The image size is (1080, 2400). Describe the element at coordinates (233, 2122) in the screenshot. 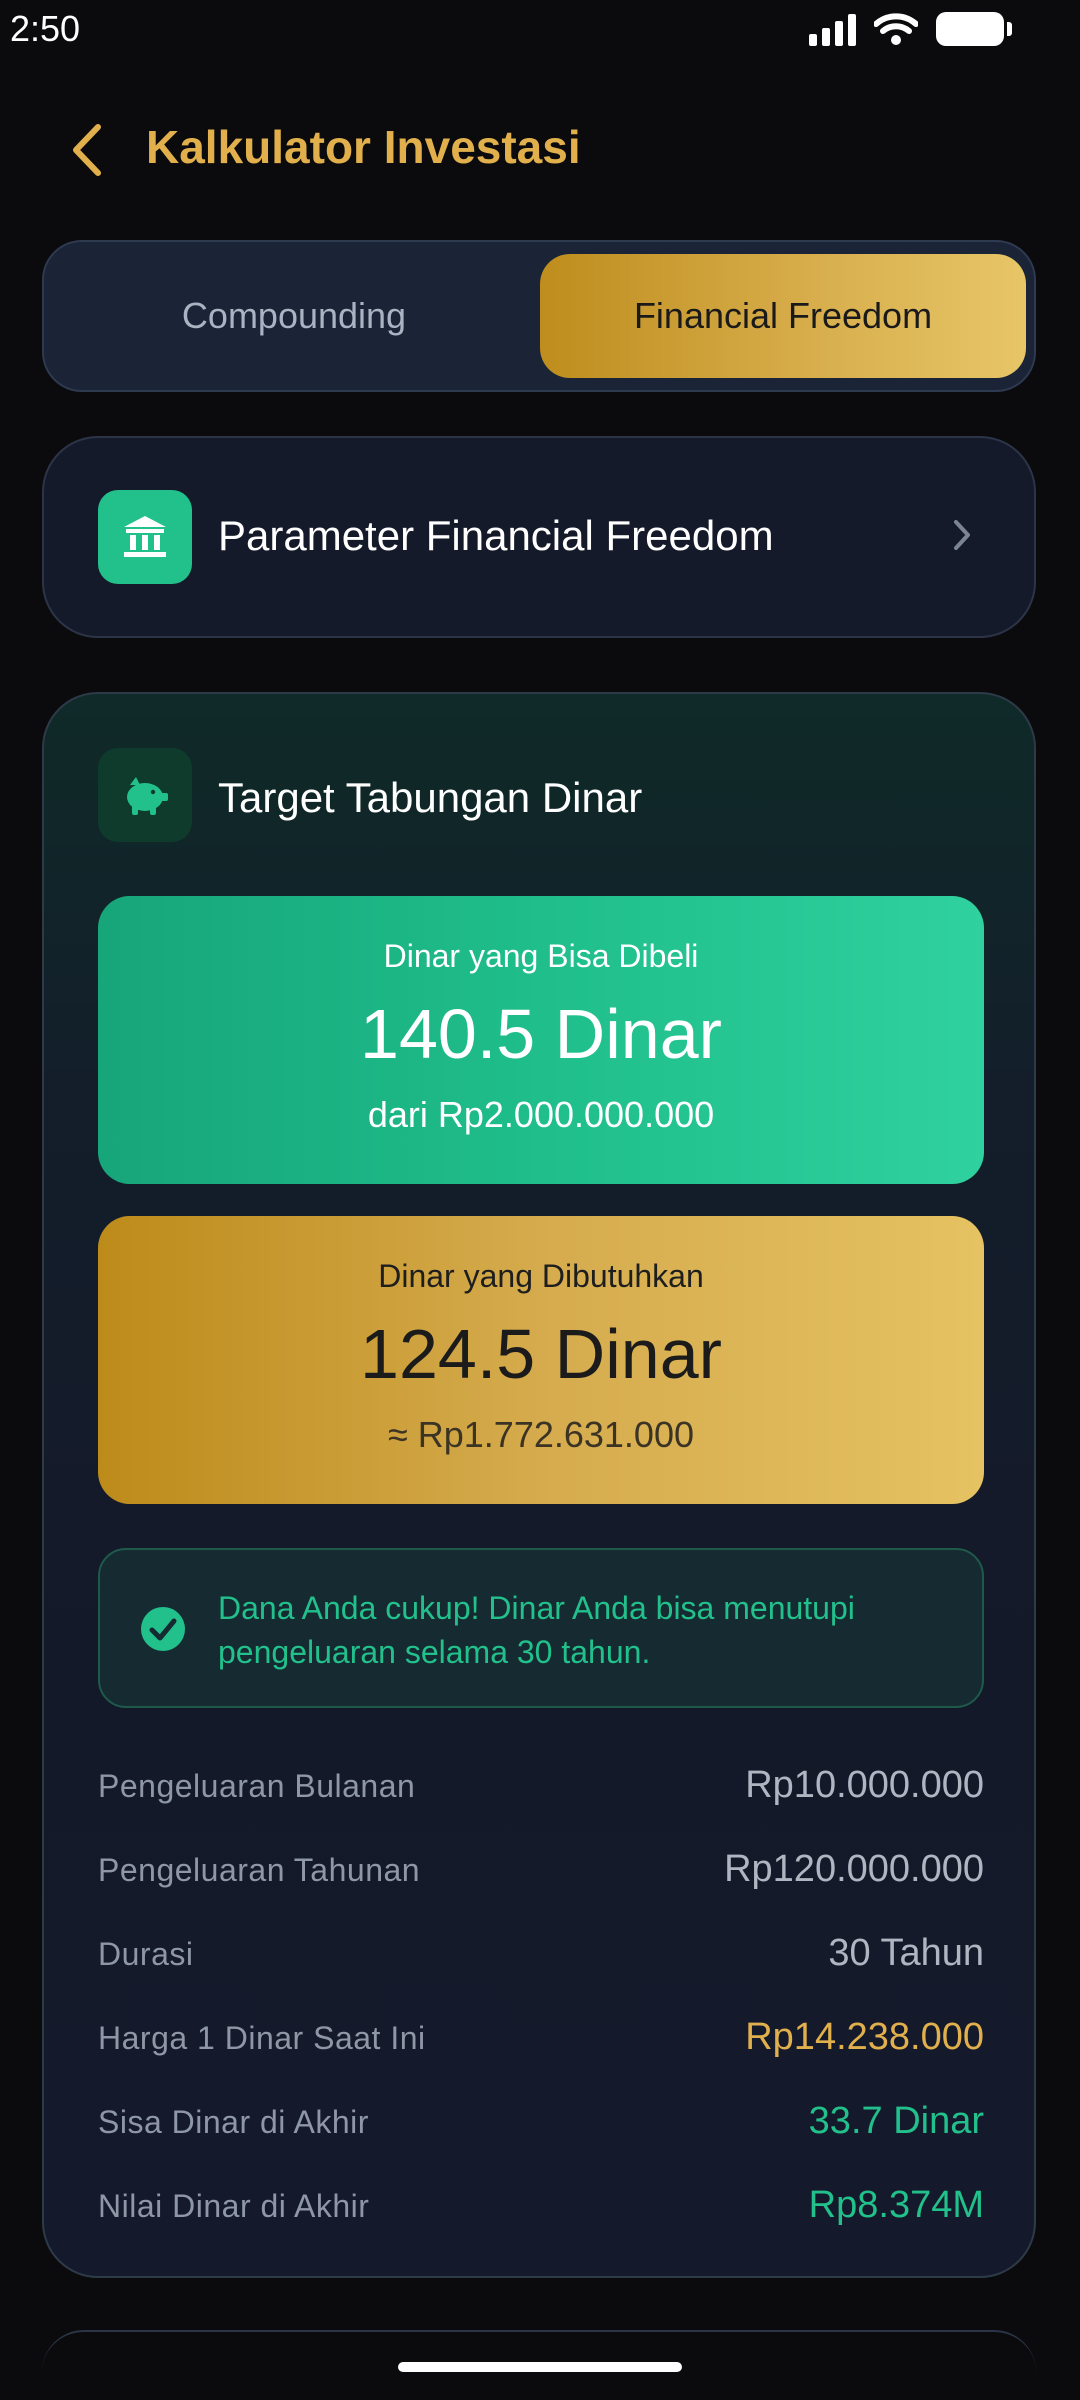

I see `row-label: Sisa Dinar di Akhir` at that location.